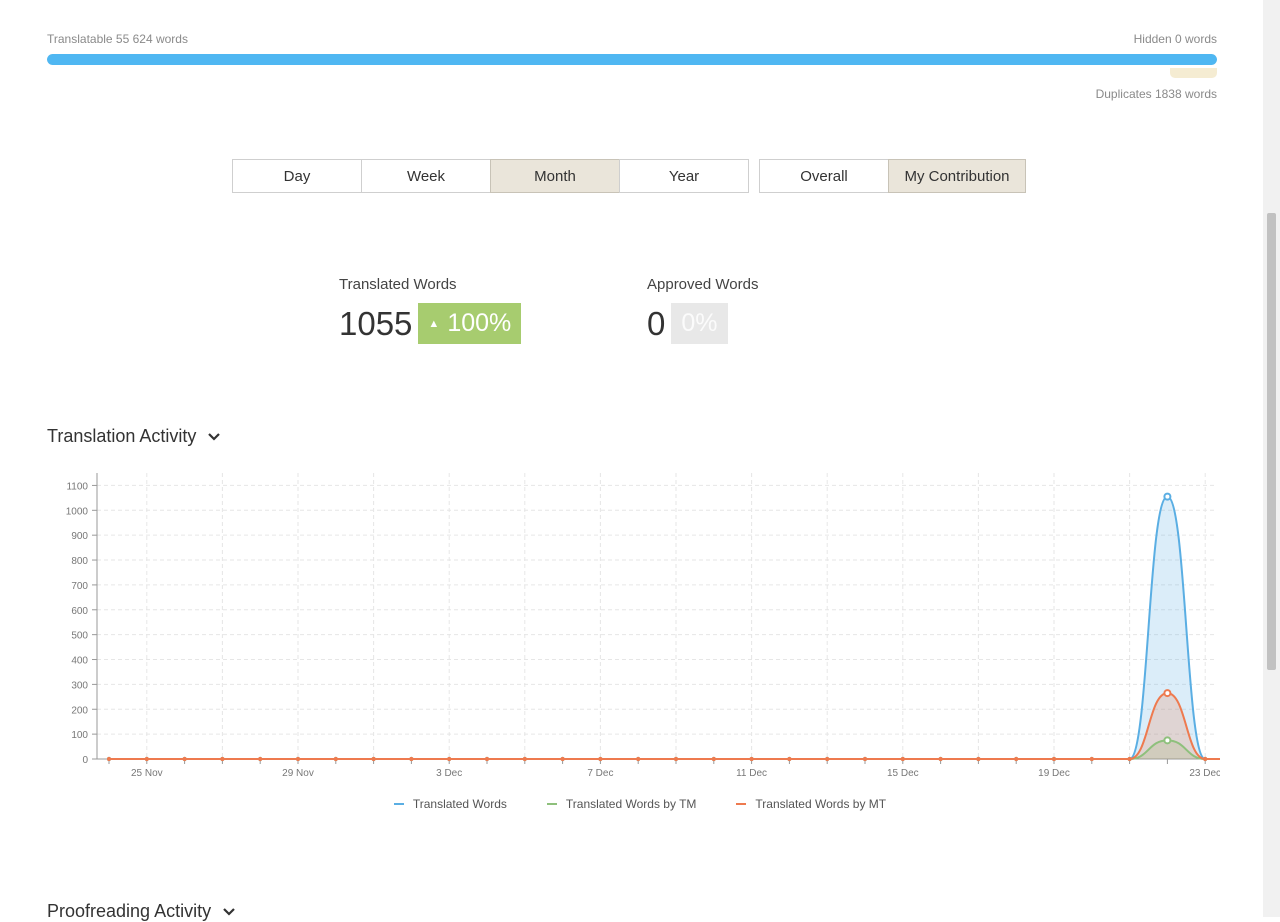 The height and width of the screenshot is (922, 1280). Describe the element at coordinates (398, 804) in the screenshot. I see `legend-swatch-translated` at that location.